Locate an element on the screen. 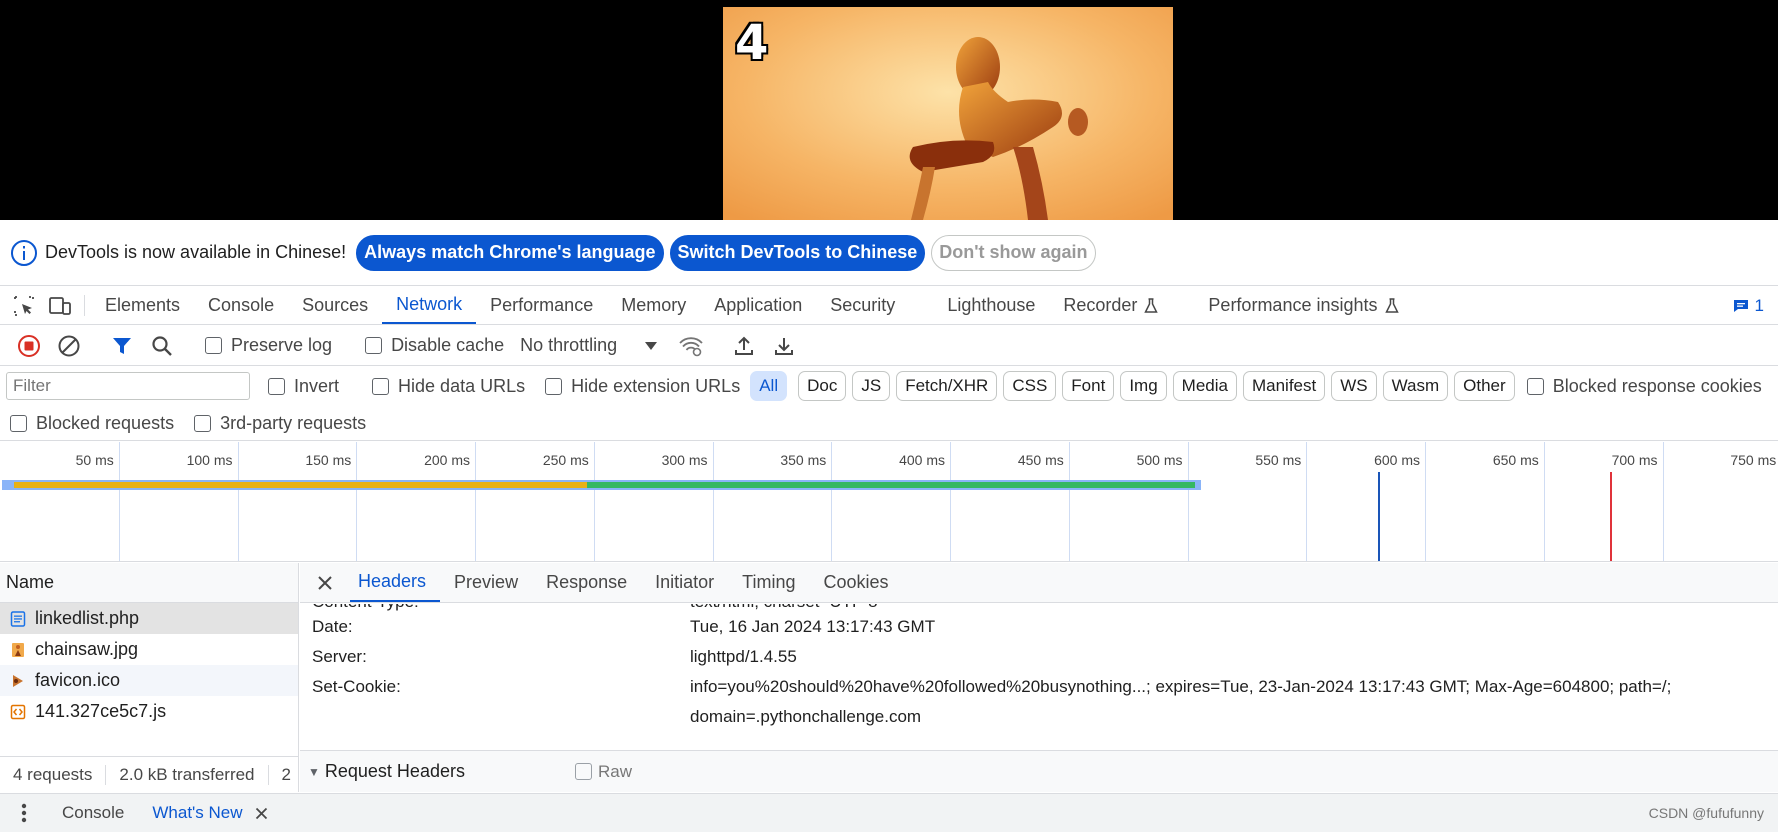 This screenshot has height=832, width=1778. tab-network: Network is located at coordinates (429, 305).